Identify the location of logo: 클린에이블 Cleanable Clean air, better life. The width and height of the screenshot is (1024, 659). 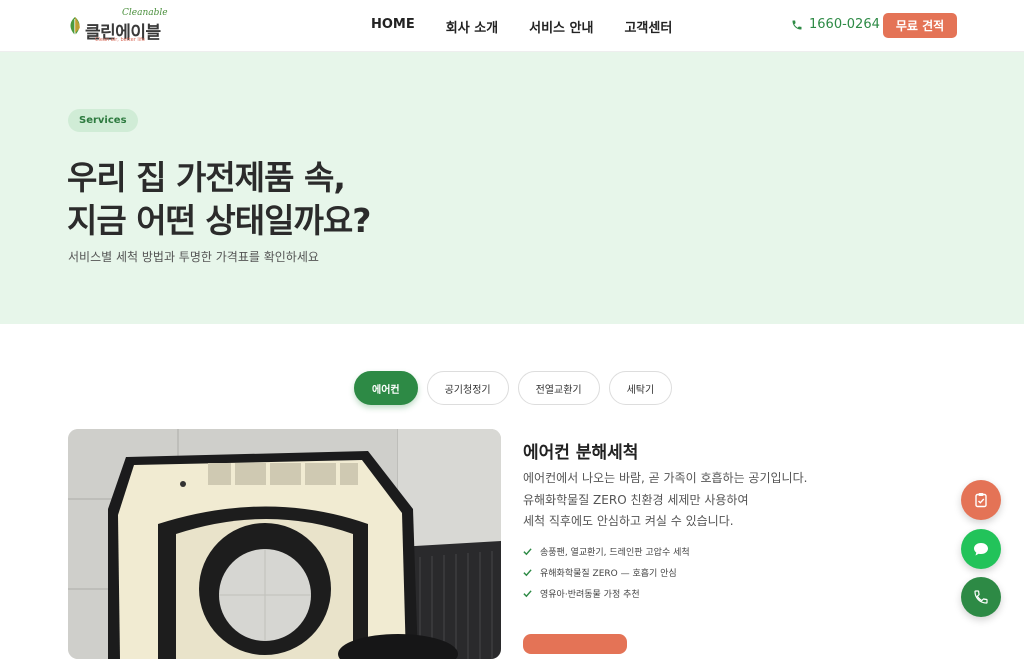
(118, 26).